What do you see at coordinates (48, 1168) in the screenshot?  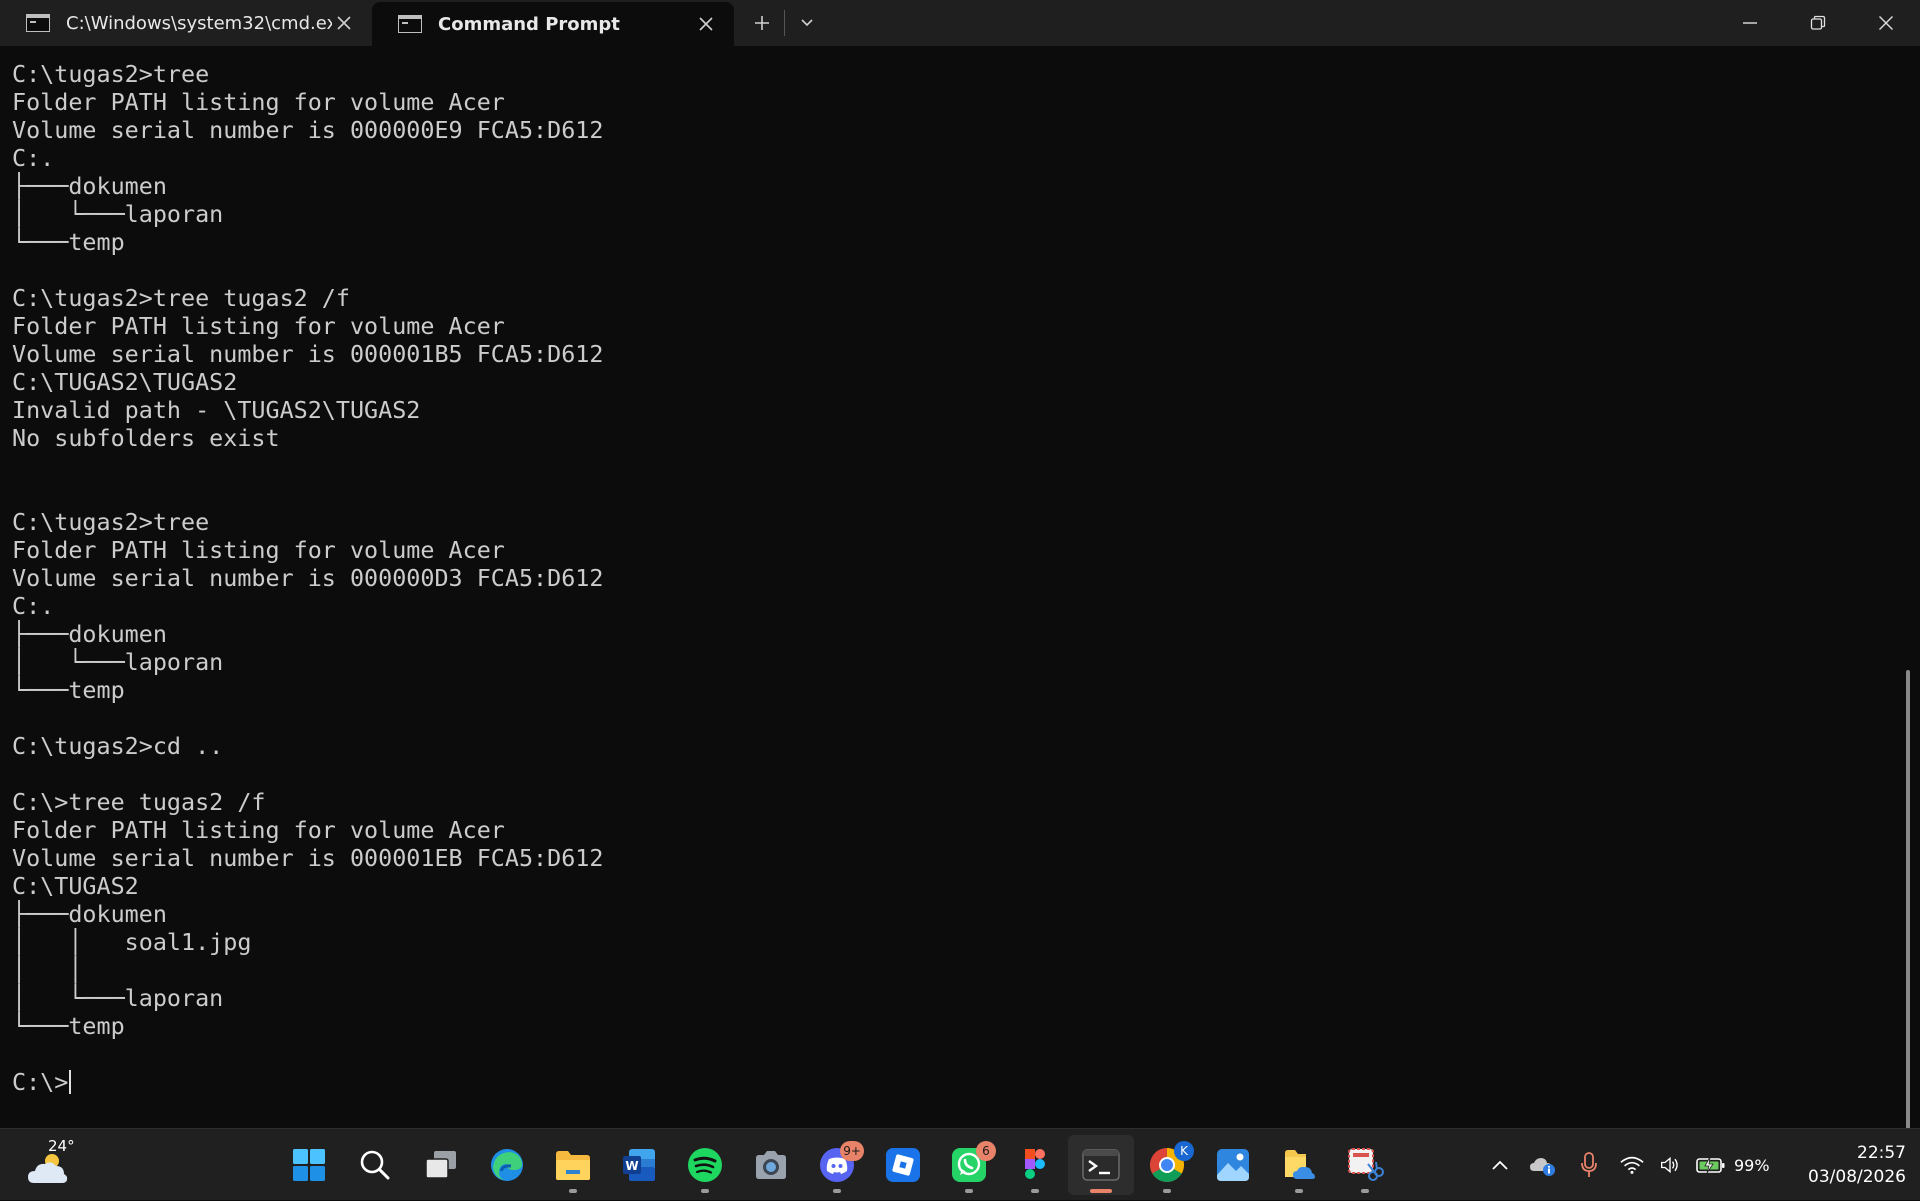 I see `cloud-icon` at bounding box center [48, 1168].